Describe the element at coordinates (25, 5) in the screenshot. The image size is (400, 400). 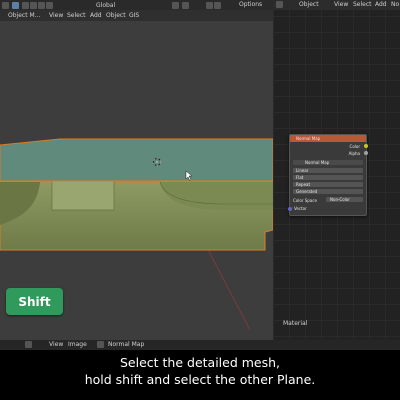
I see `mode-icon` at that location.